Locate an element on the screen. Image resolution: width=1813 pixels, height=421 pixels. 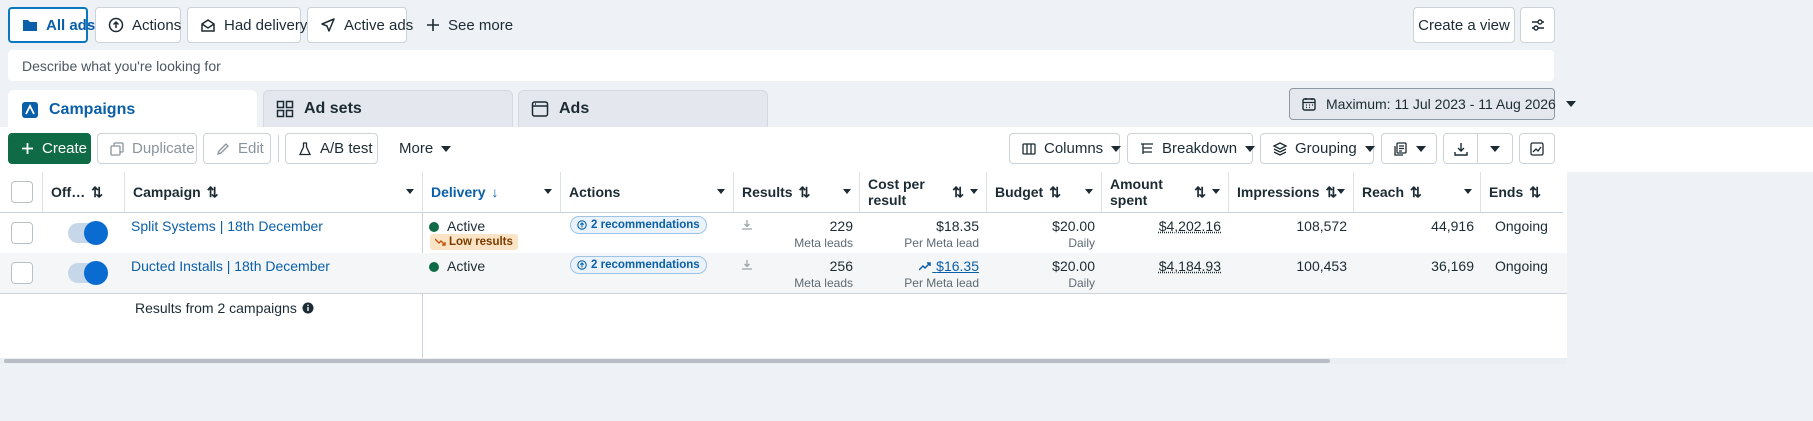
create-label: Create is located at coordinates (65, 148).